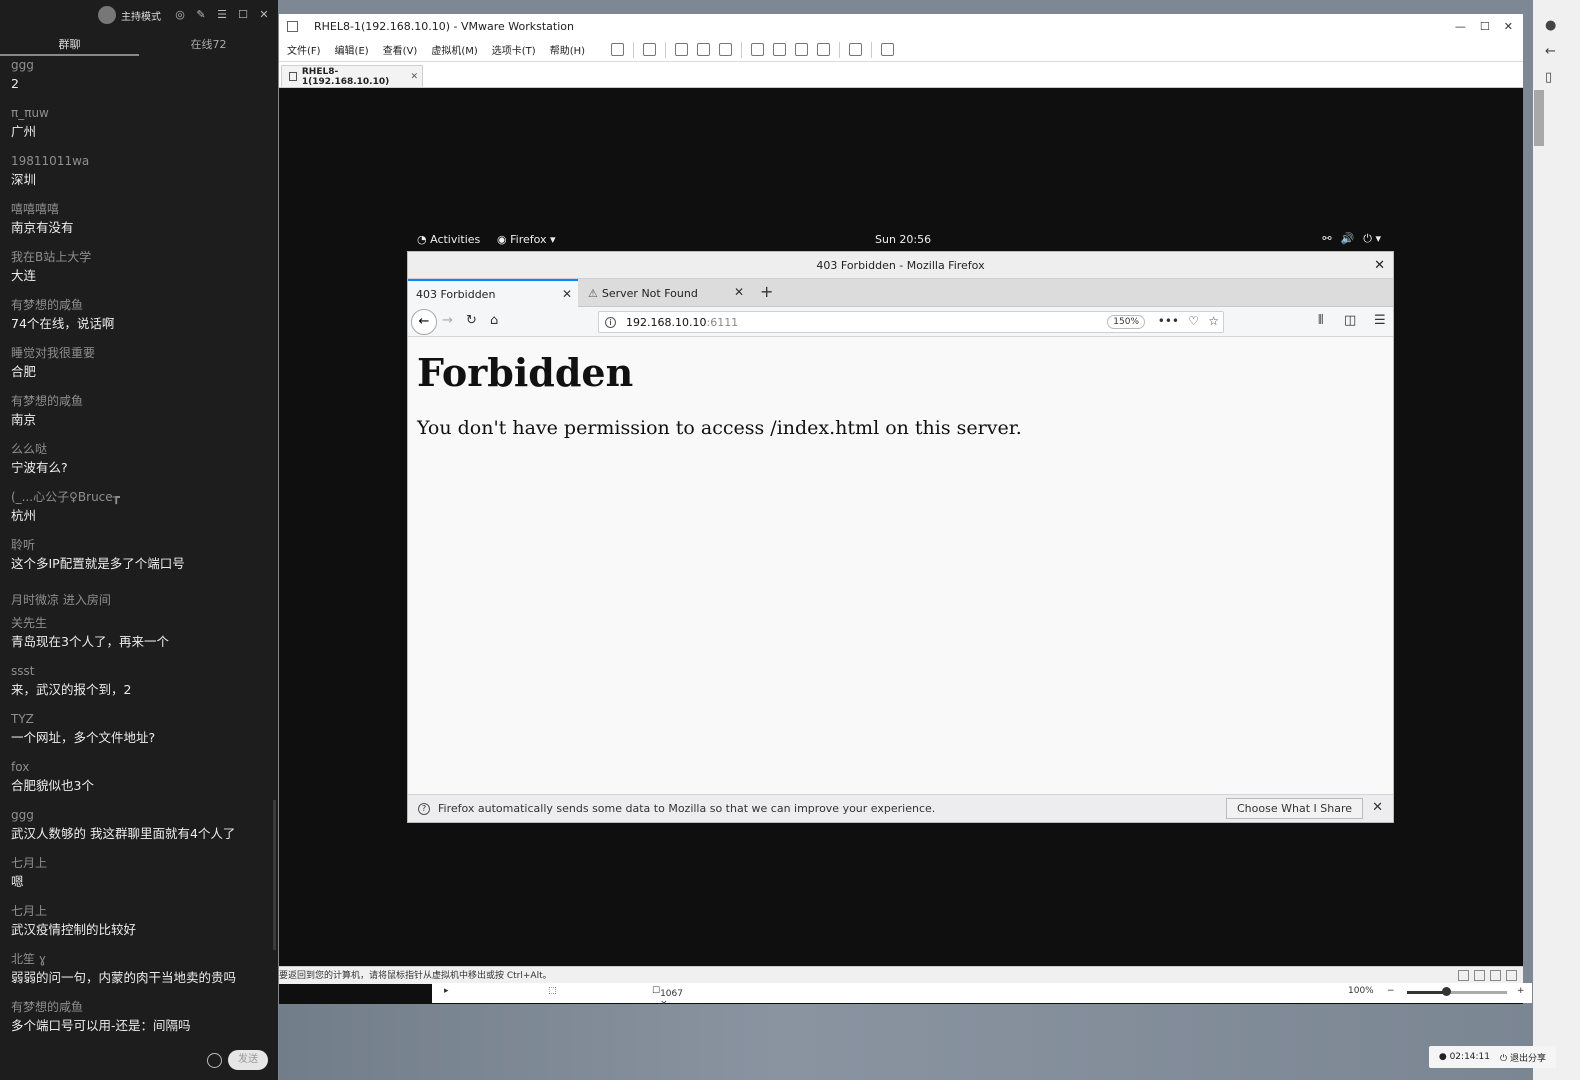  Describe the element at coordinates (494, 320) in the screenshot. I see `home-icon: ⌂` at that location.